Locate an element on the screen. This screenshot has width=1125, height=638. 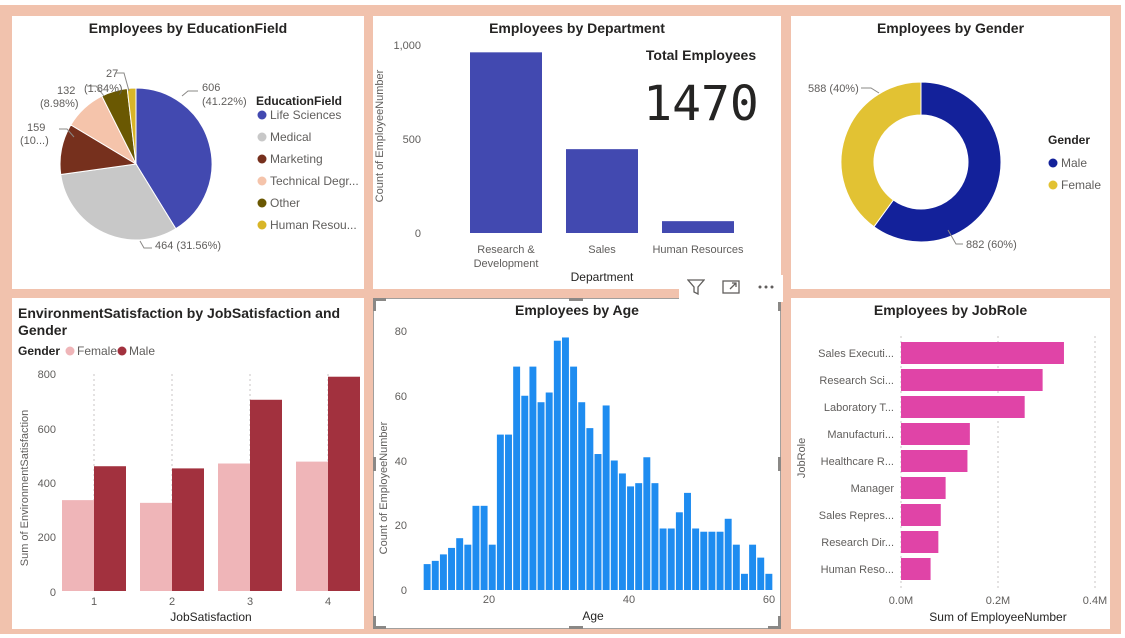
filter-icon is located at coordinates (696, 288).